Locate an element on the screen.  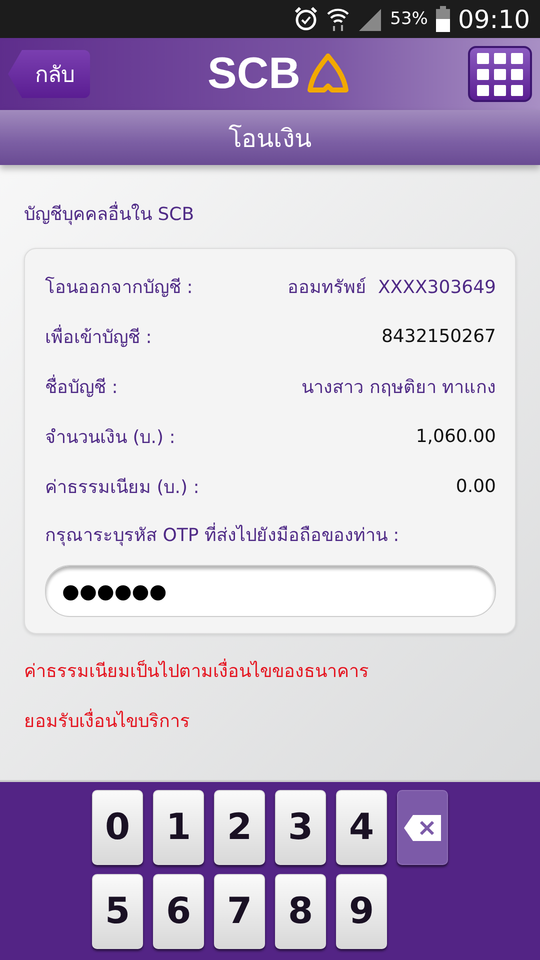
detail-label: เพื่อเข้าบัญชี : is located at coordinates (98, 337).